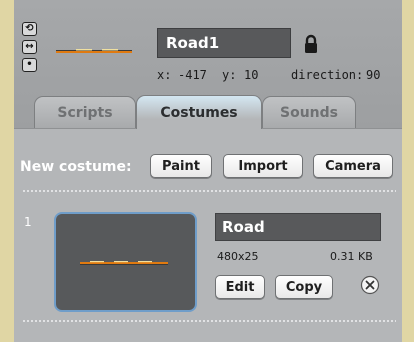  I want to click on y-value: 10, so click(251, 75).